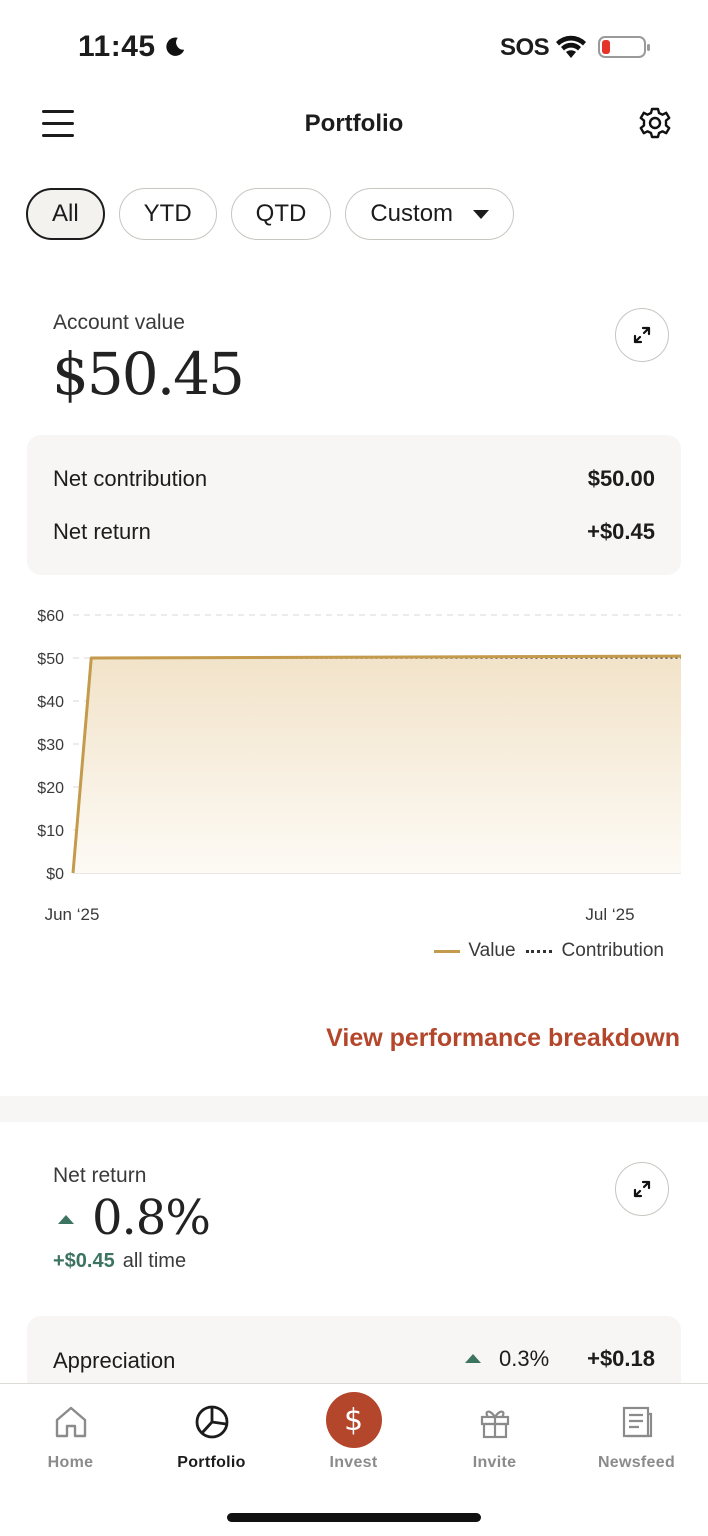 The image size is (708, 1536). I want to click on value-area-fill, so click(377, 764).